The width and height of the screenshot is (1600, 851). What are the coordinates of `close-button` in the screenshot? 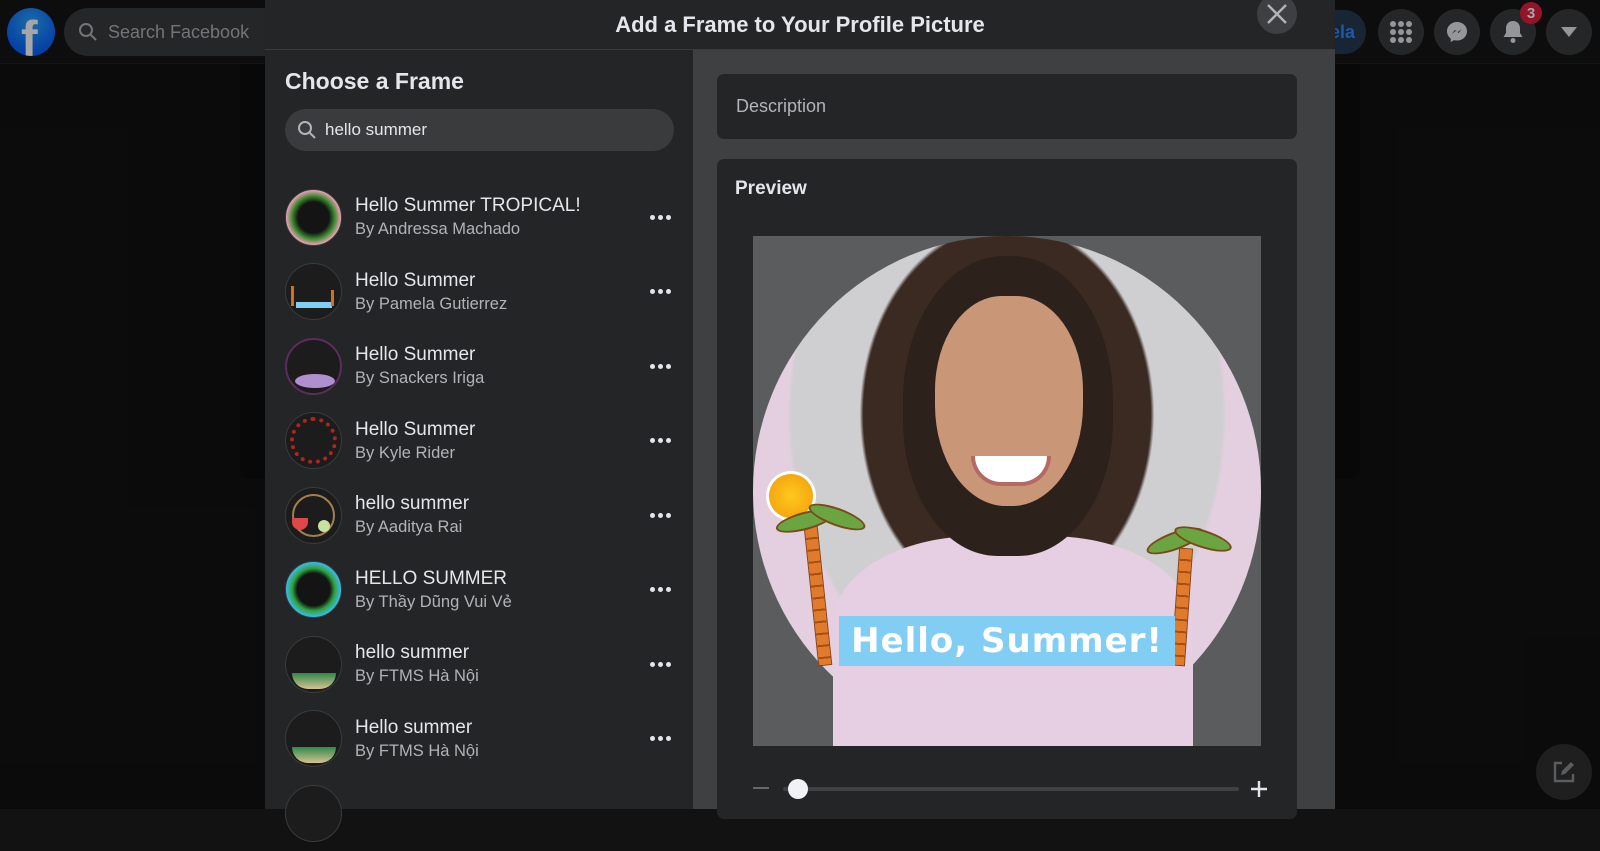 It's located at (1277, 17).